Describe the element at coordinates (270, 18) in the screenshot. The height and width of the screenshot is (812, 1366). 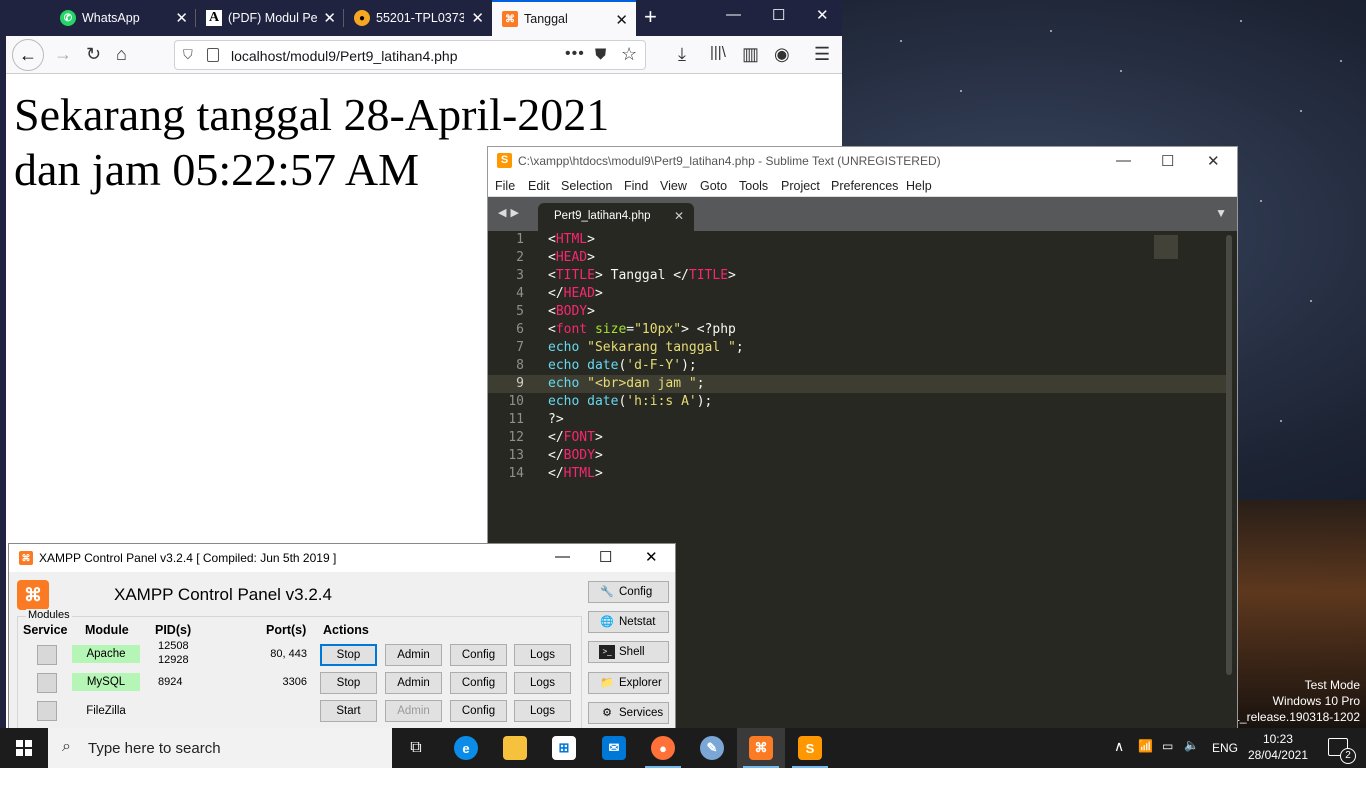
I see `tab-pdf-modul: A (PDF) Modul Pe ✕` at that location.